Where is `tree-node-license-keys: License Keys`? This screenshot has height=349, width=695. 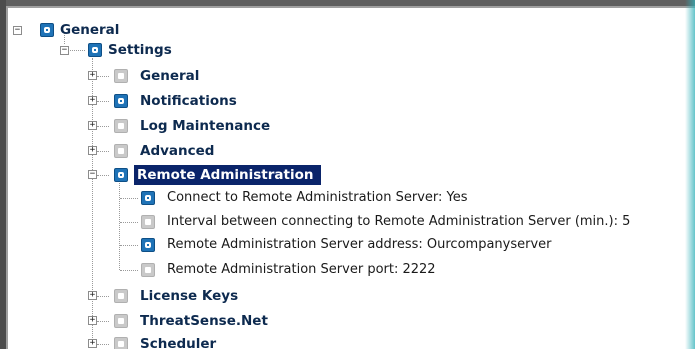
tree-node-license-keys: License Keys is located at coordinates (189, 296).